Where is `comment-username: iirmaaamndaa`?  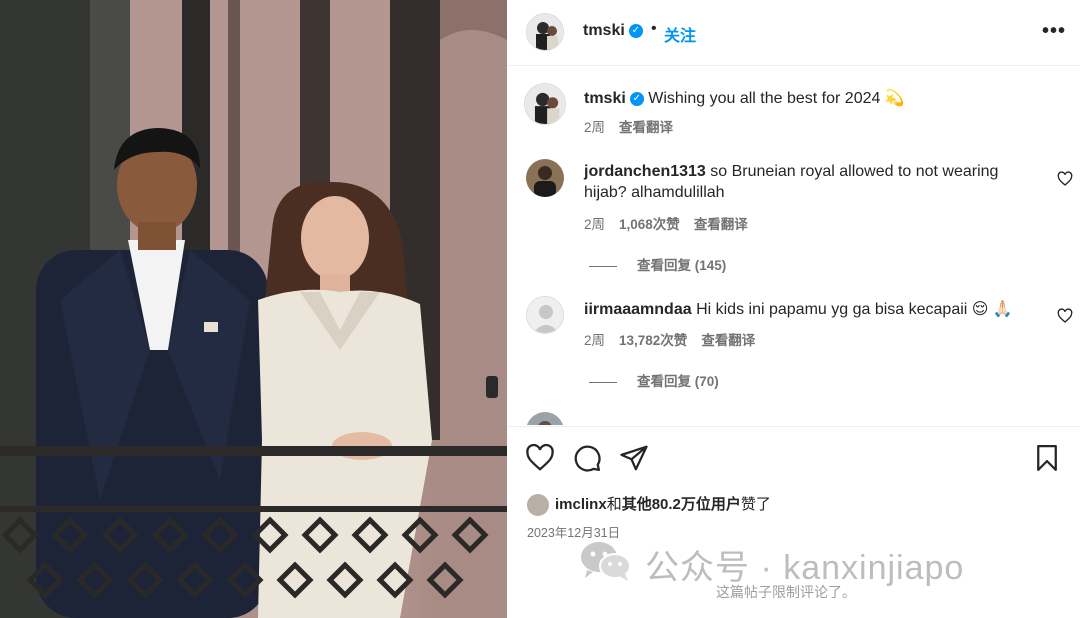 comment-username: iirmaaamndaa is located at coordinates (638, 309).